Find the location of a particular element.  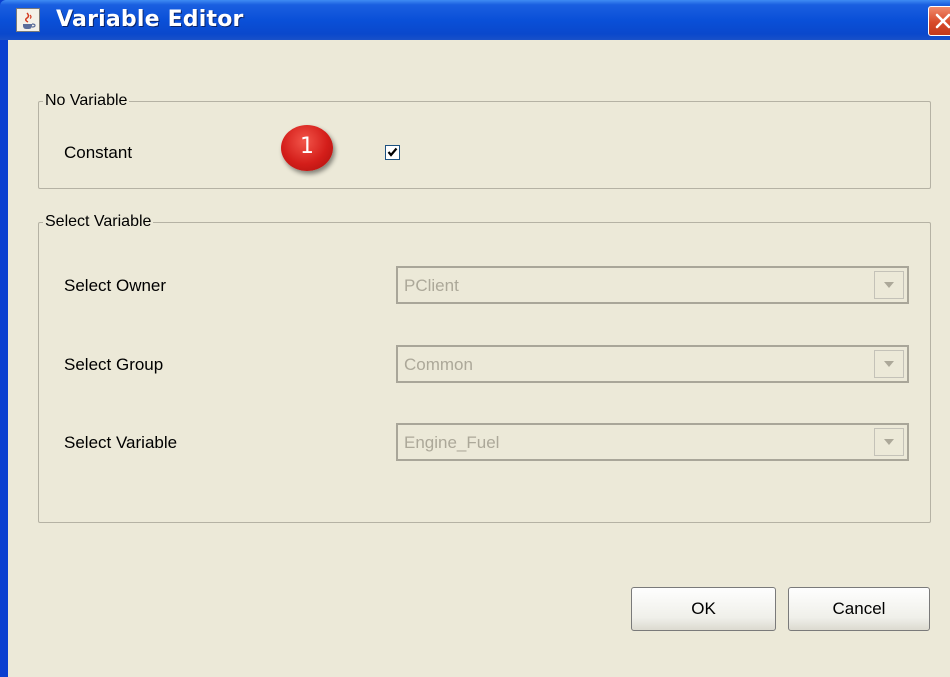

variable-combobox: Engine_Fuel is located at coordinates (652, 442).